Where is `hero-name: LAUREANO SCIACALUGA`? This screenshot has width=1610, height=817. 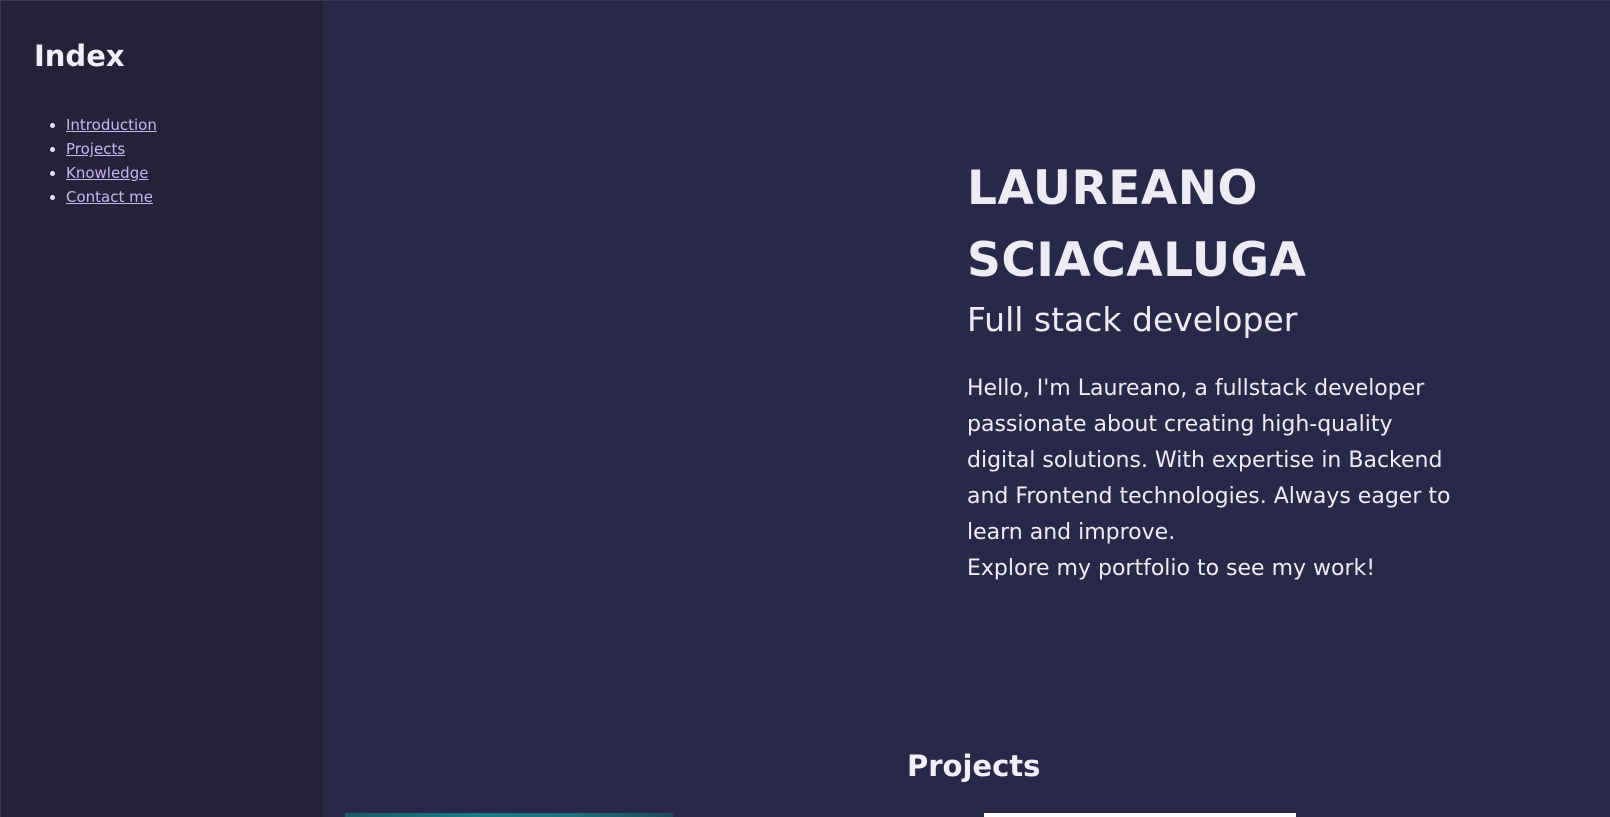
hero-name: LAUREANO SCIACALUGA is located at coordinates (1217, 225).